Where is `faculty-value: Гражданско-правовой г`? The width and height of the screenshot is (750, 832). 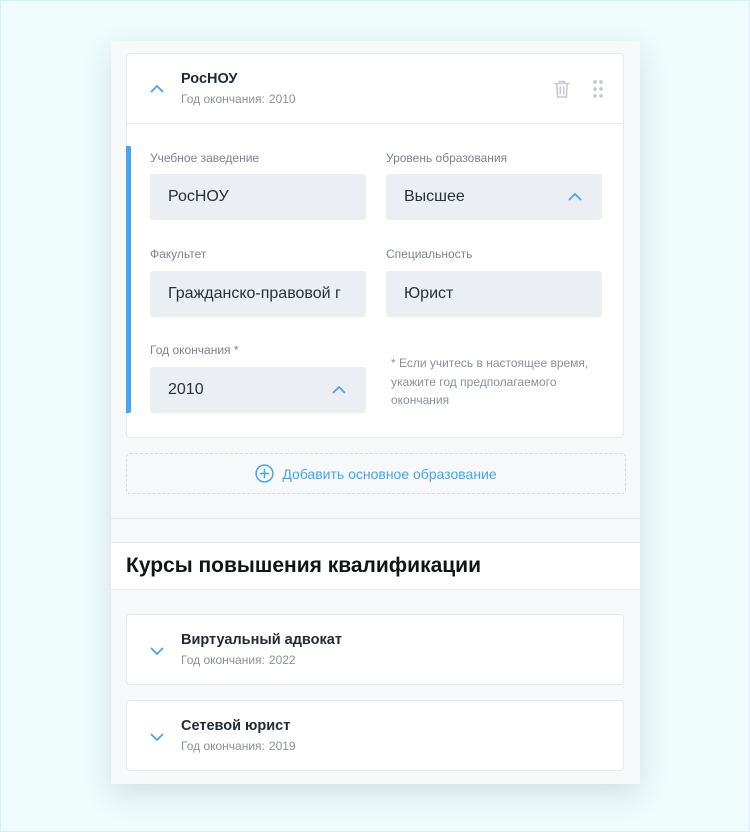
faculty-value: Гражданско-правовой г is located at coordinates (254, 293).